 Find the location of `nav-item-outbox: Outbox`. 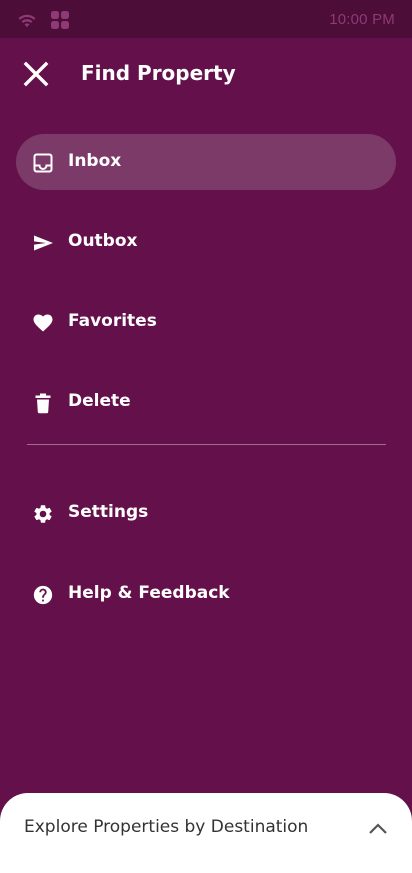

nav-item-outbox: Outbox is located at coordinates (206, 242).